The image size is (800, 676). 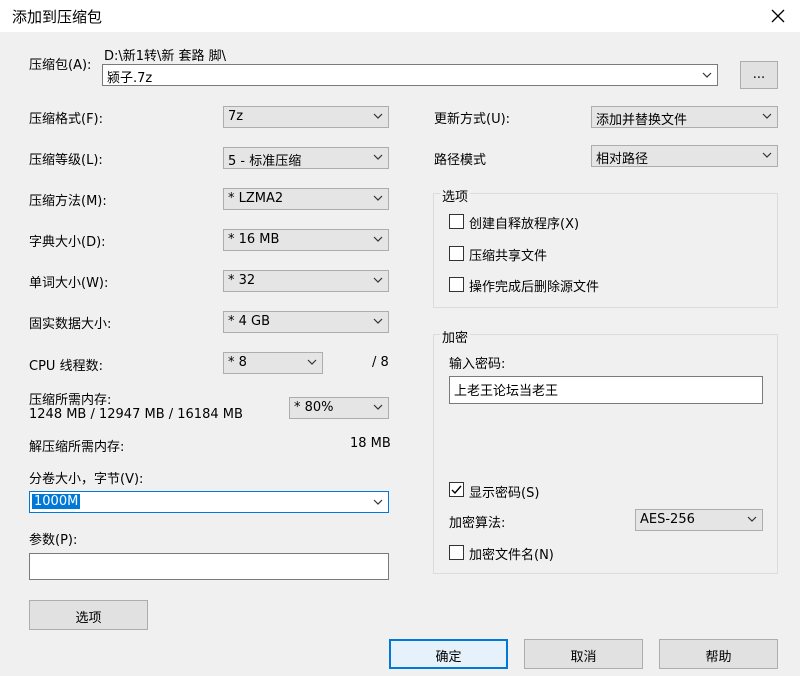 I want to click on check-icon, so click(x=456, y=490).